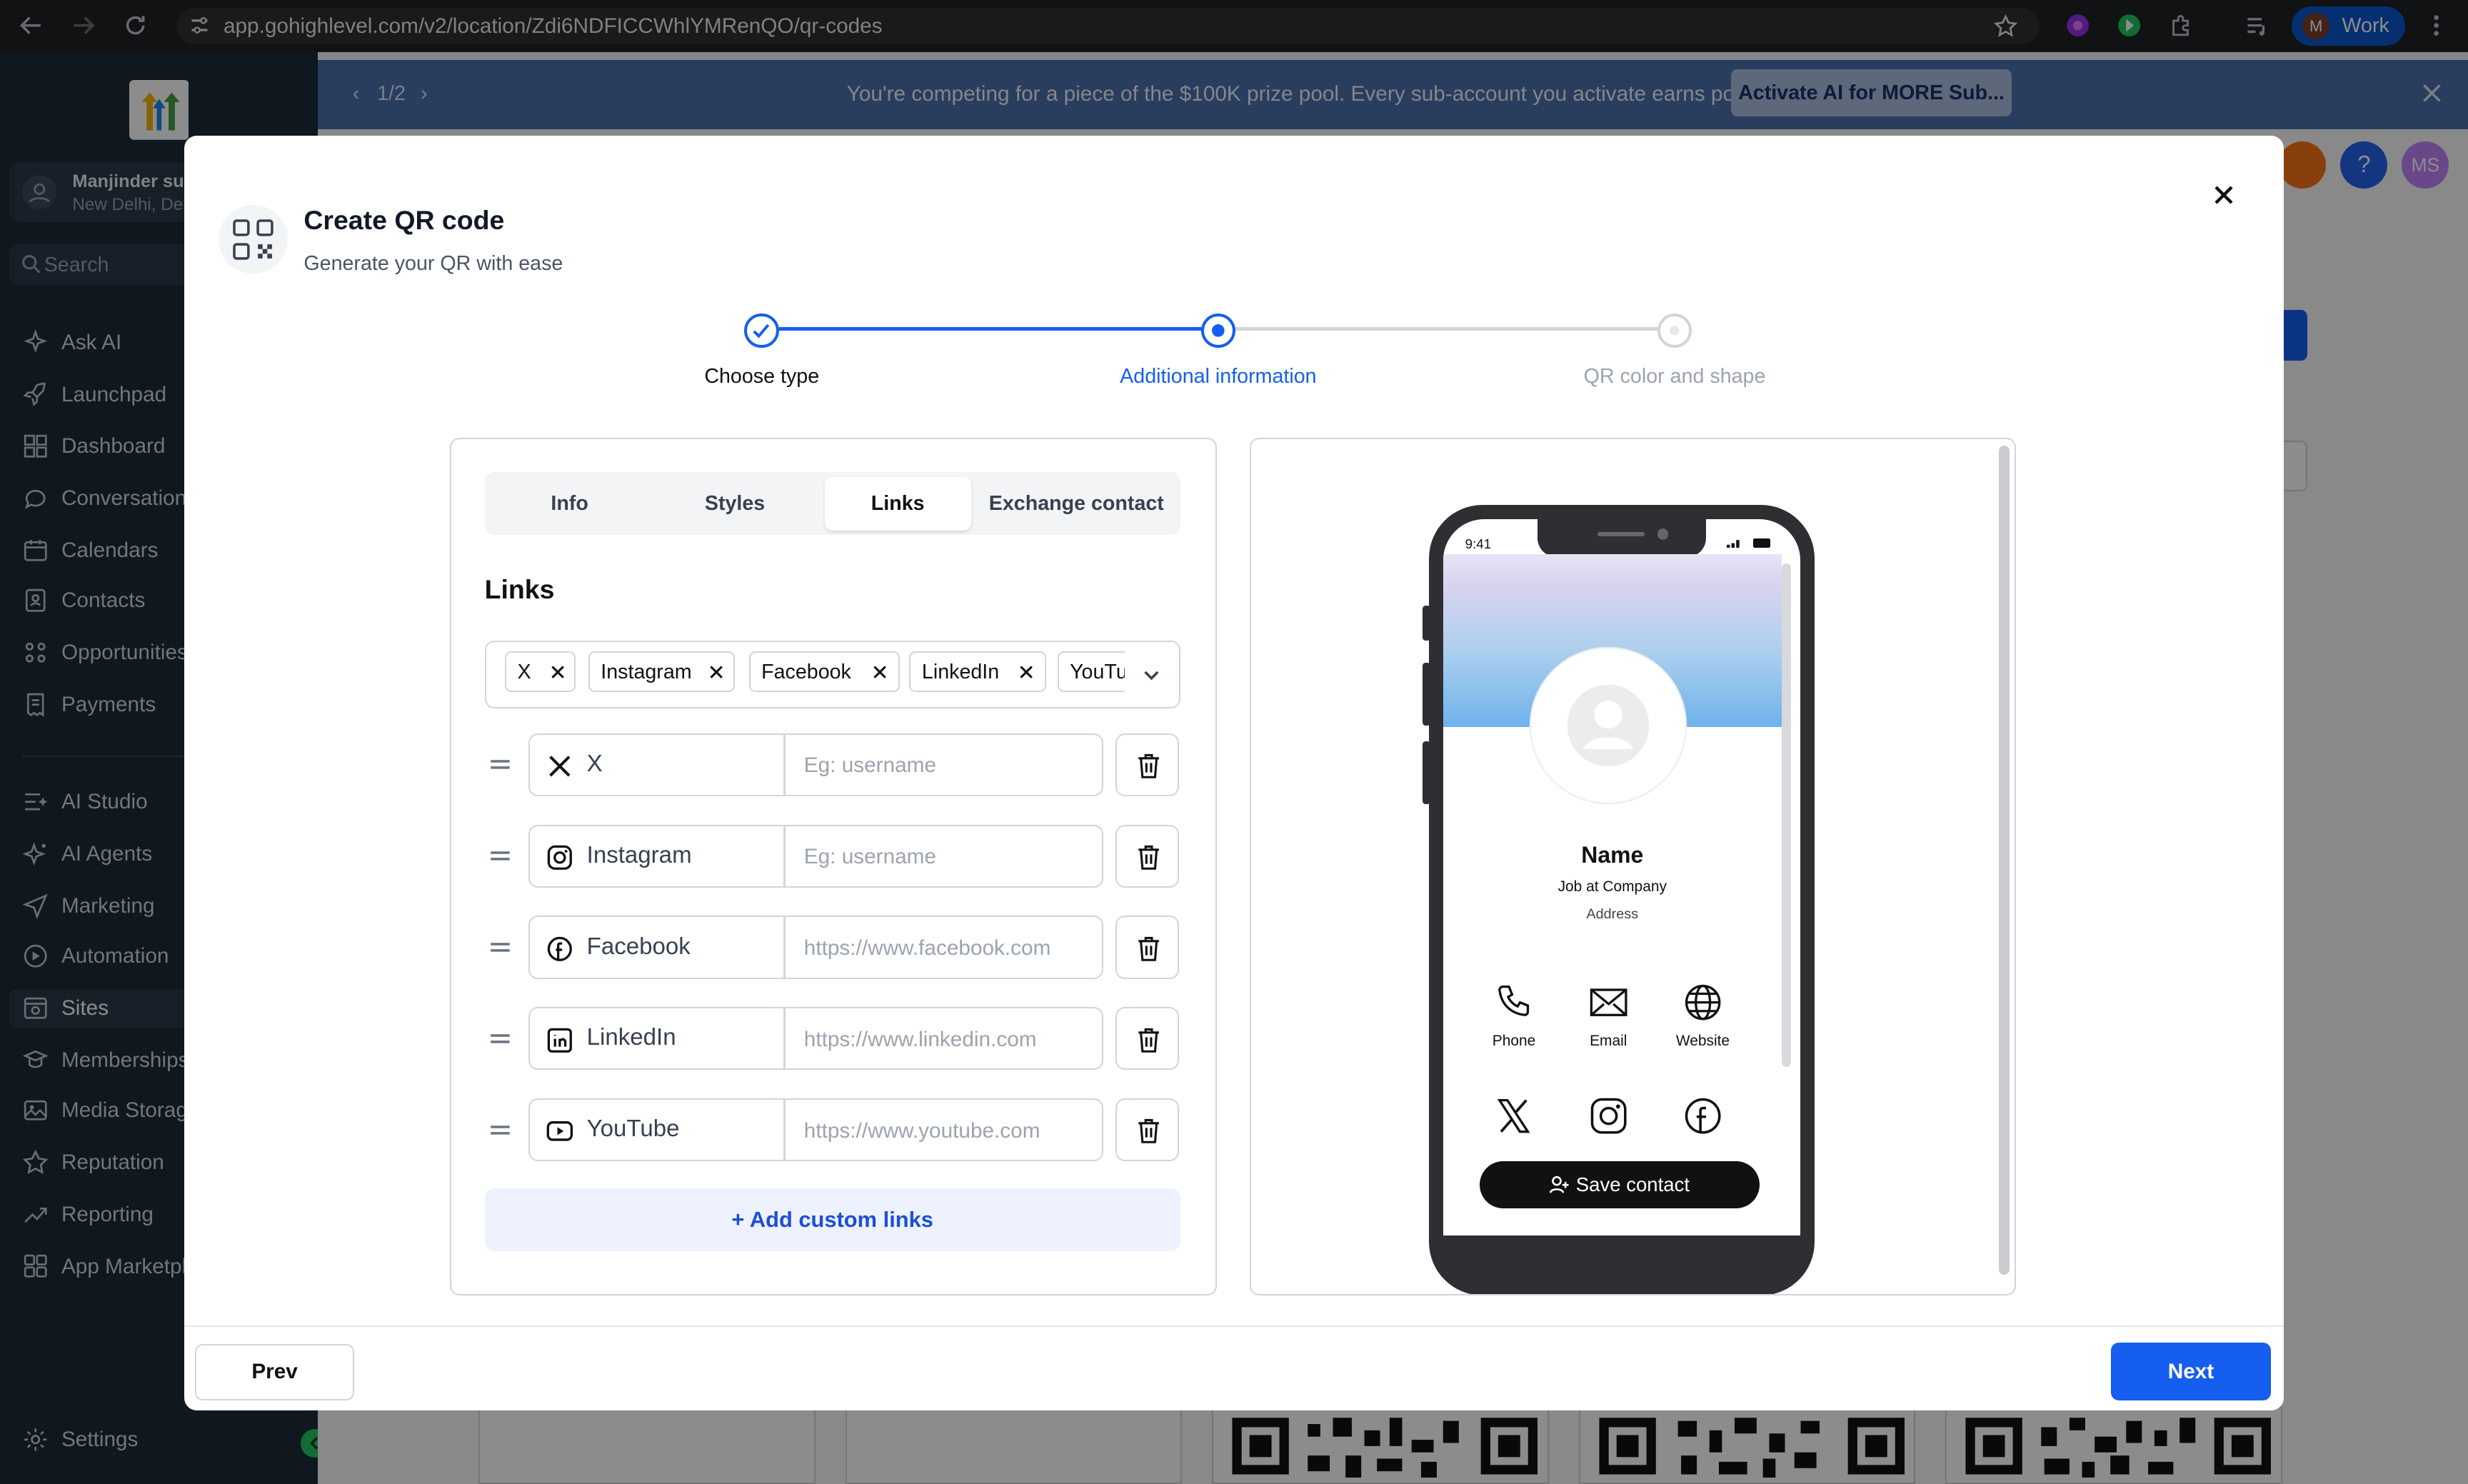  I want to click on preview-x-link, so click(1514, 1116).